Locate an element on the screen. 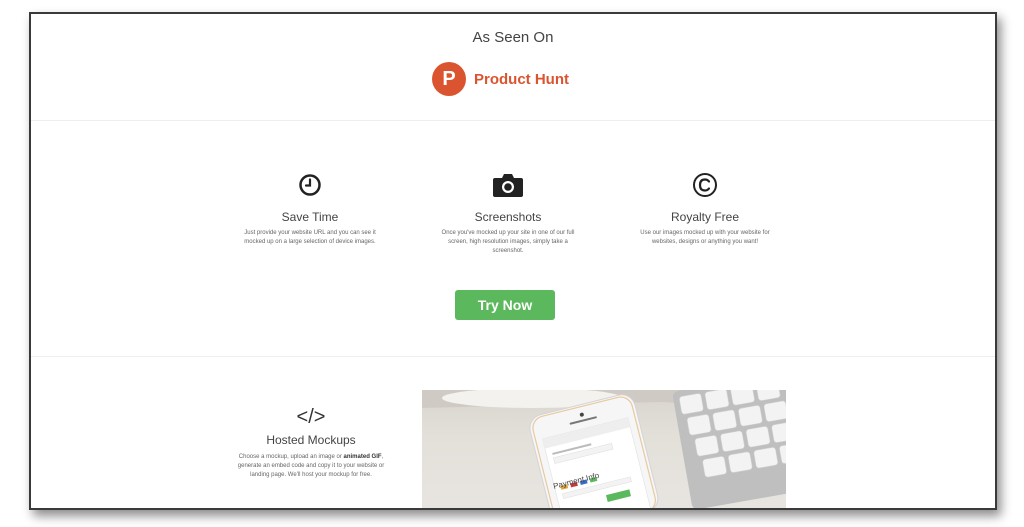  try-now-button: Try Now is located at coordinates (505, 305).